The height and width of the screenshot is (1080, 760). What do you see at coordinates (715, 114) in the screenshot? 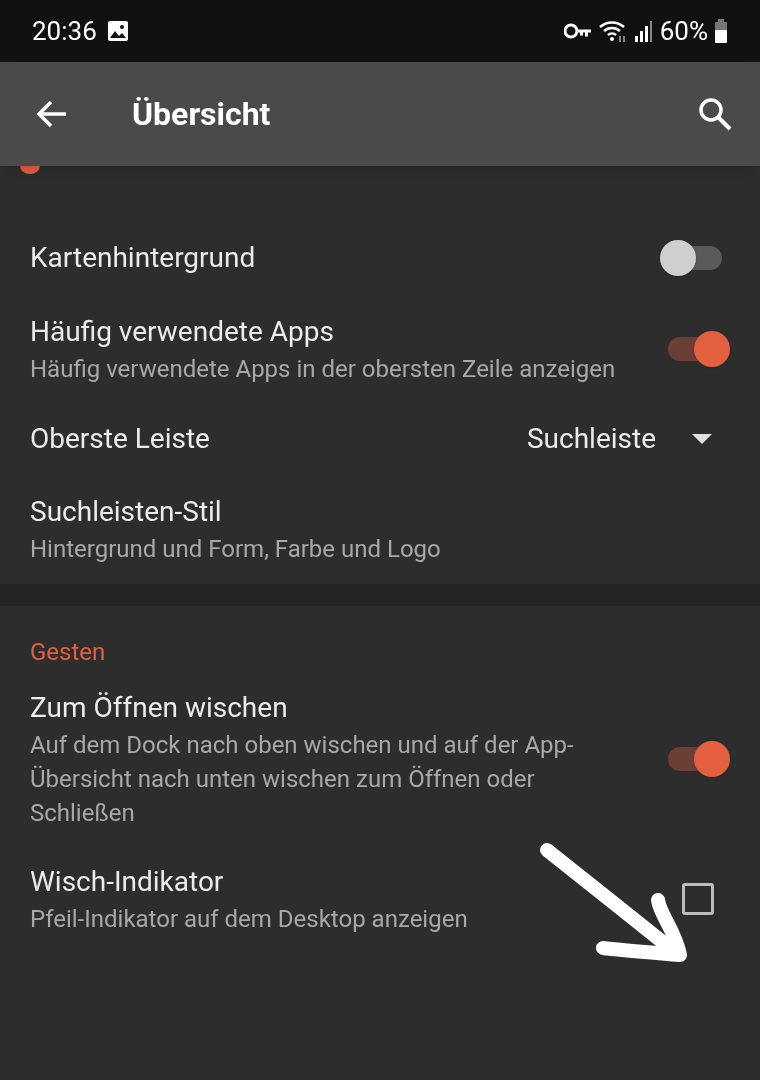
I see `search-icon` at bounding box center [715, 114].